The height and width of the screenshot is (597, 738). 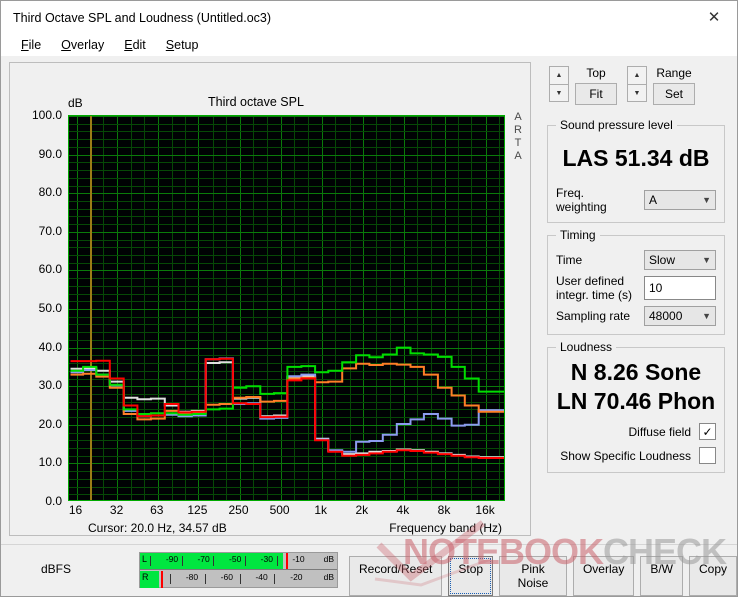 What do you see at coordinates (653, 200) in the screenshot?
I see `freq-weighting-value: A` at bounding box center [653, 200].